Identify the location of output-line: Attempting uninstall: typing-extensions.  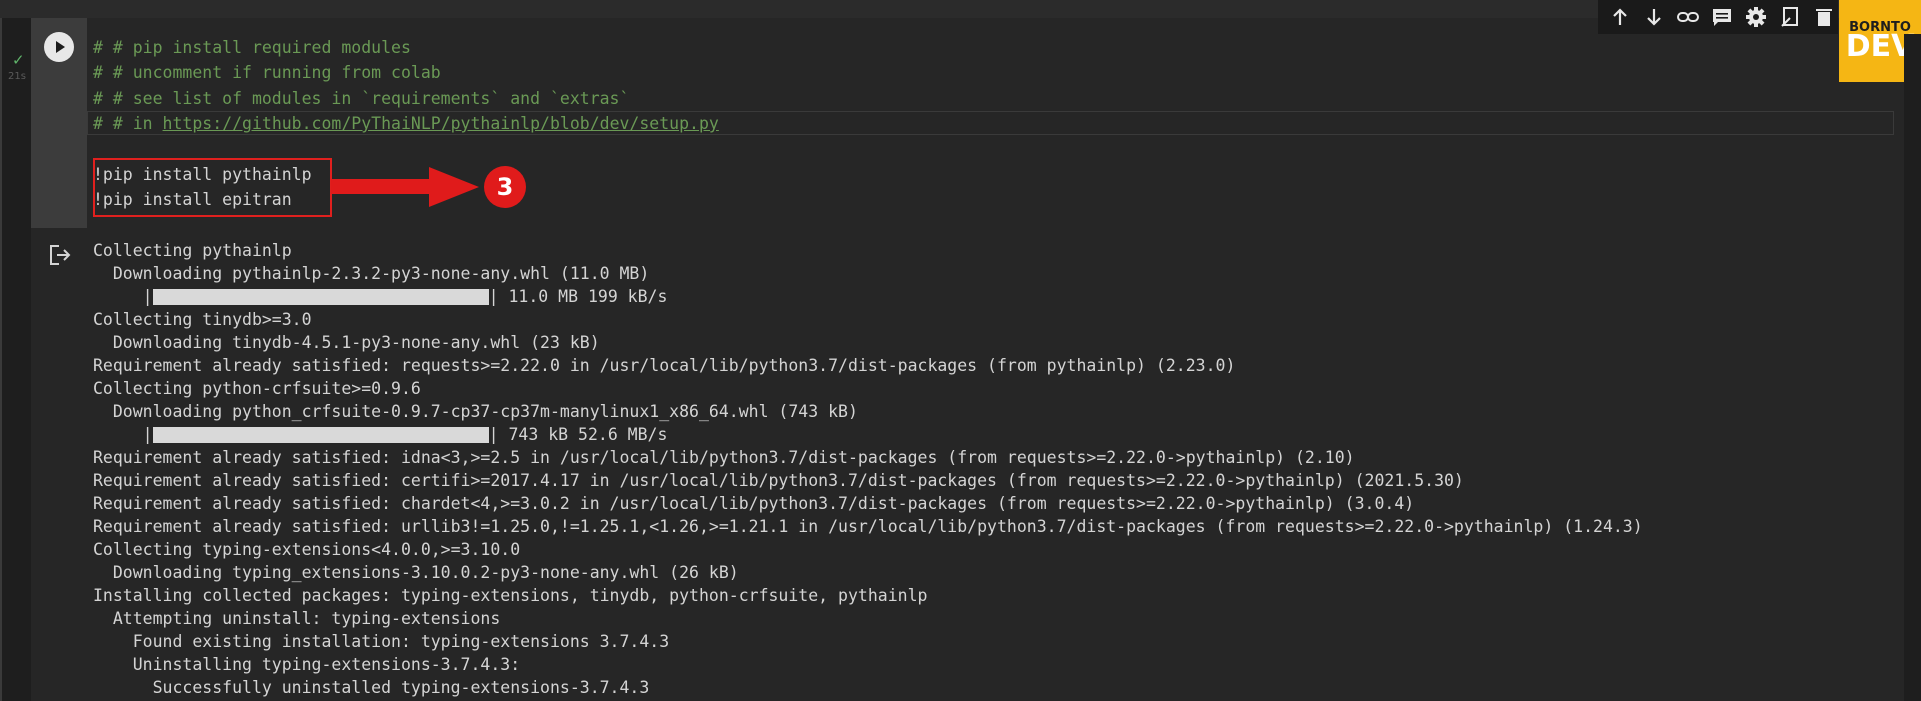
(297, 618).